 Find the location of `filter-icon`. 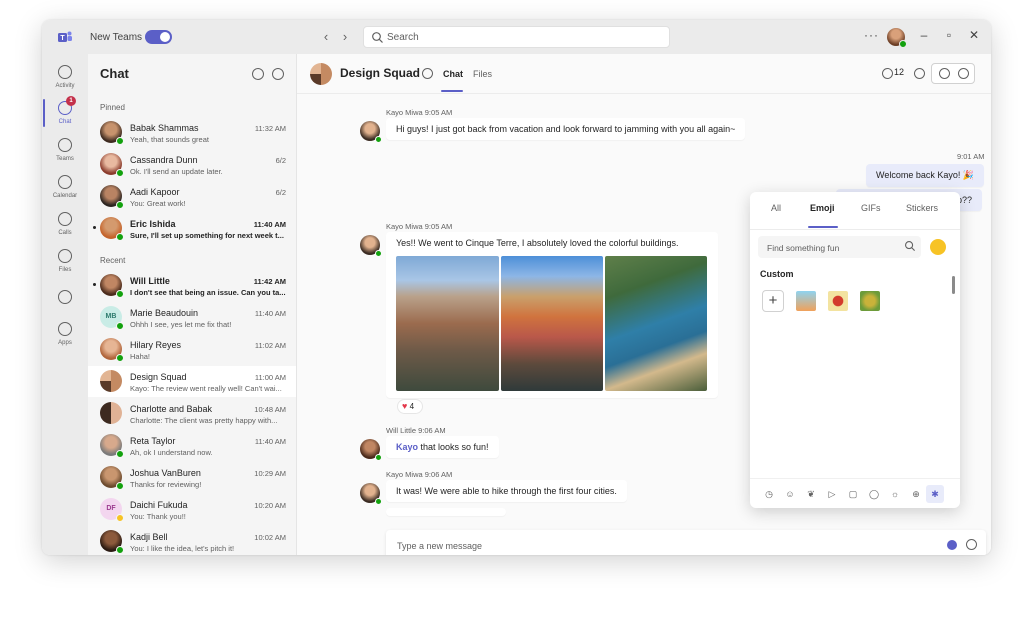

filter-icon is located at coordinates (258, 74).